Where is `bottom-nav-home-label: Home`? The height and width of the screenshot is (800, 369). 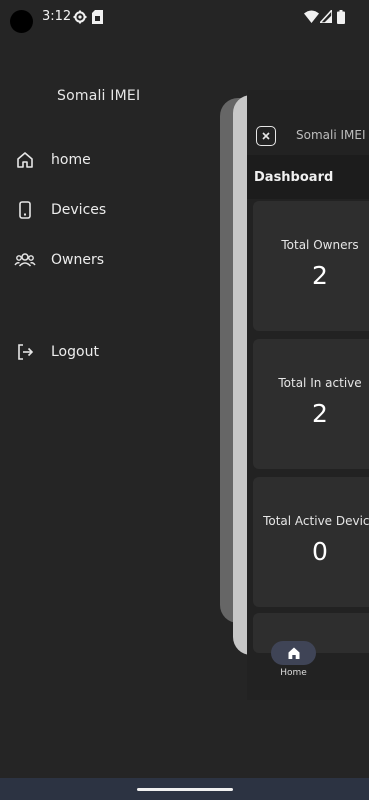 bottom-nav-home-label: Home is located at coordinates (293, 673).